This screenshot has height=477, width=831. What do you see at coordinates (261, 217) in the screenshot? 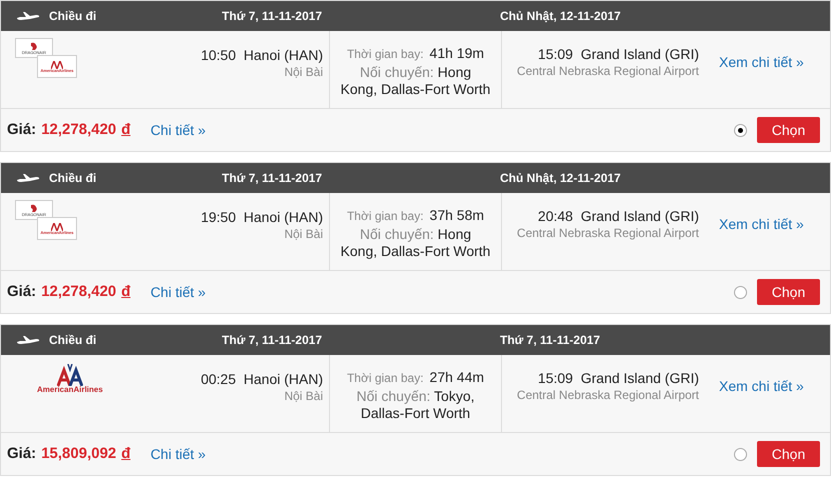
I see `depart-time-city: 19:50 Hanoi (HAN)` at bounding box center [261, 217].